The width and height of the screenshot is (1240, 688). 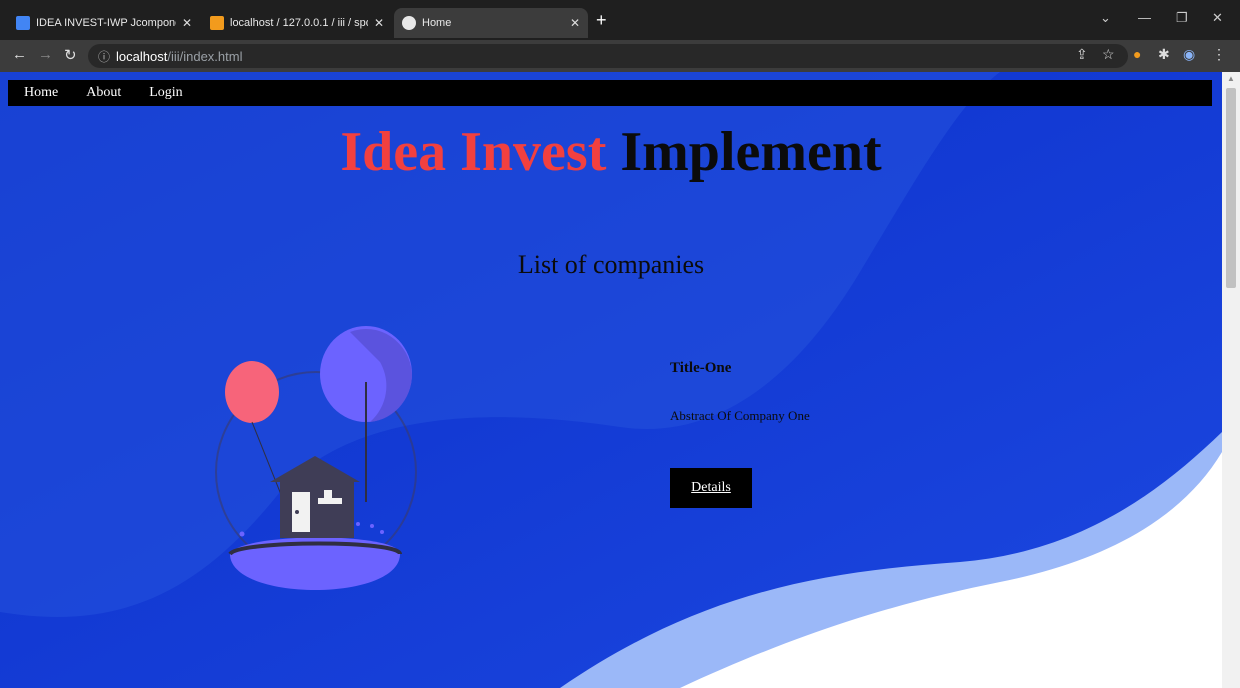 What do you see at coordinates (1105, 18) in the screenshot?
I see `tab-search-icon: ⌄` at bounding box center [1105, 18].